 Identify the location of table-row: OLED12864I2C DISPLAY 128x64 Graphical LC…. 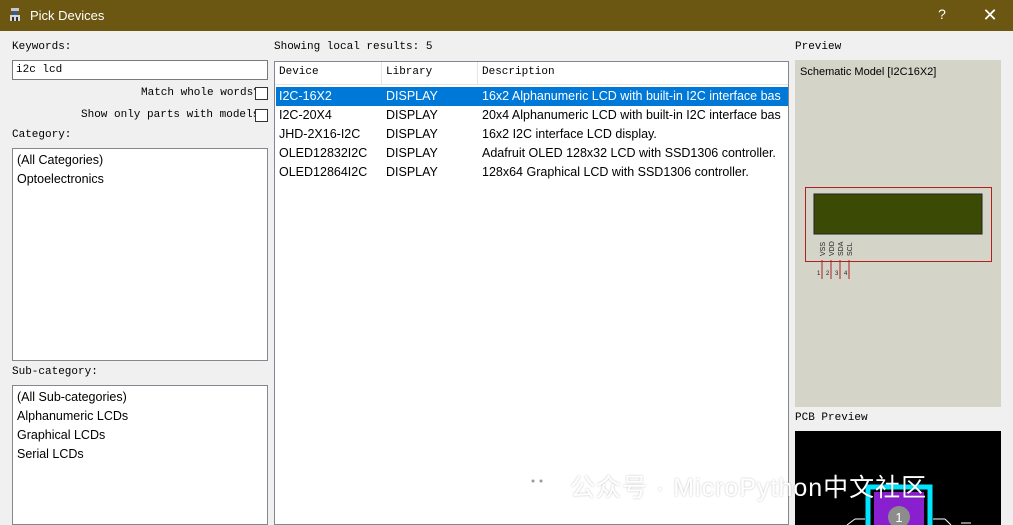
(532, 172).